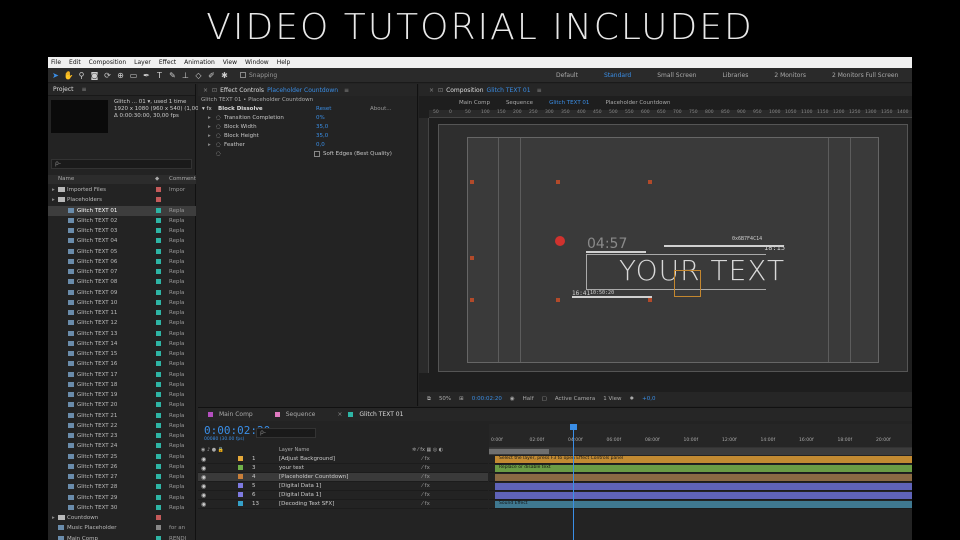 This screenshot has width=960, height=540. What do you see at coordinates (122, 190) in the screenshot?
I see `project-folder: ▸ Imported Files Impor` at bounding box center [122, 190].